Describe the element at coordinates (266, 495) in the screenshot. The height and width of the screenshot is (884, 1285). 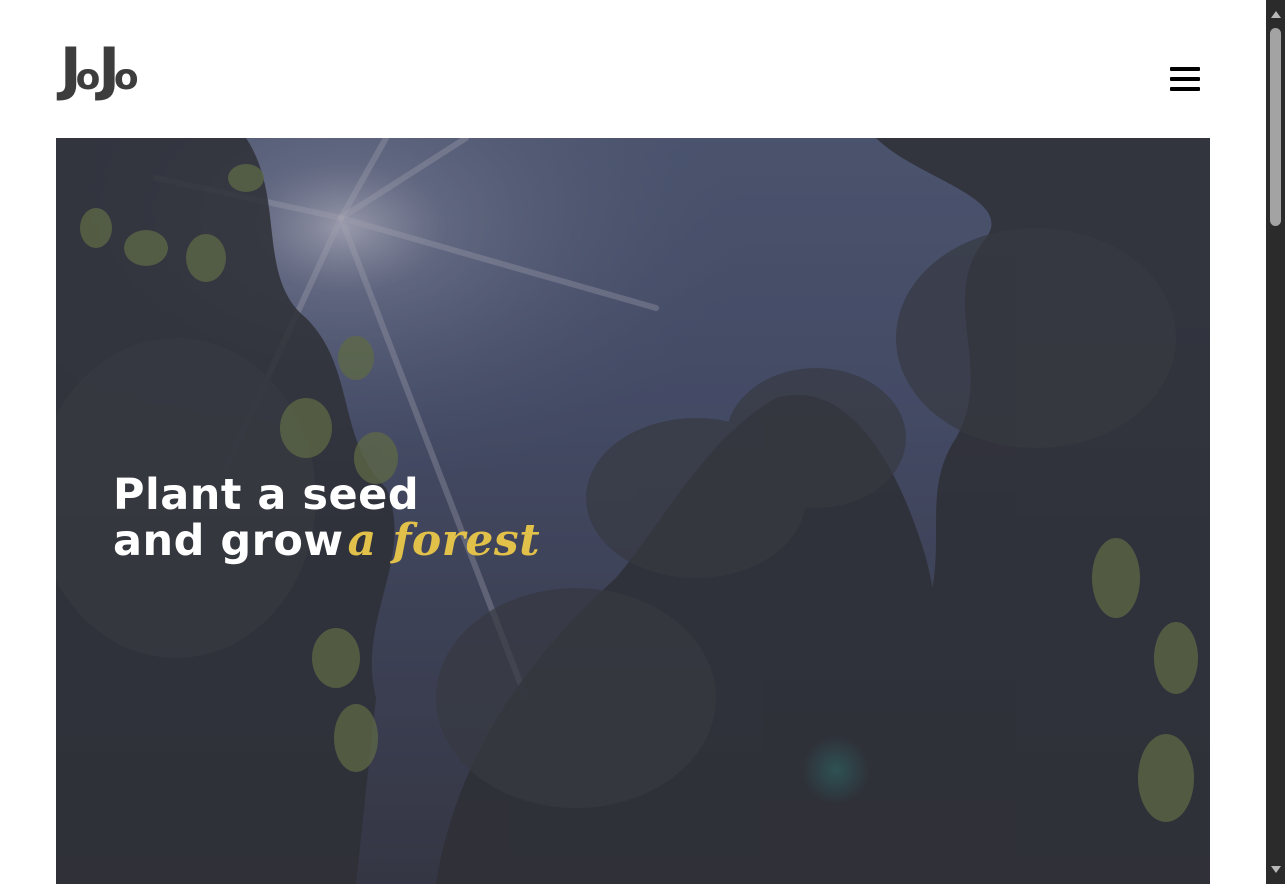
I see `headline-line-1: Plant a seed` at that location.